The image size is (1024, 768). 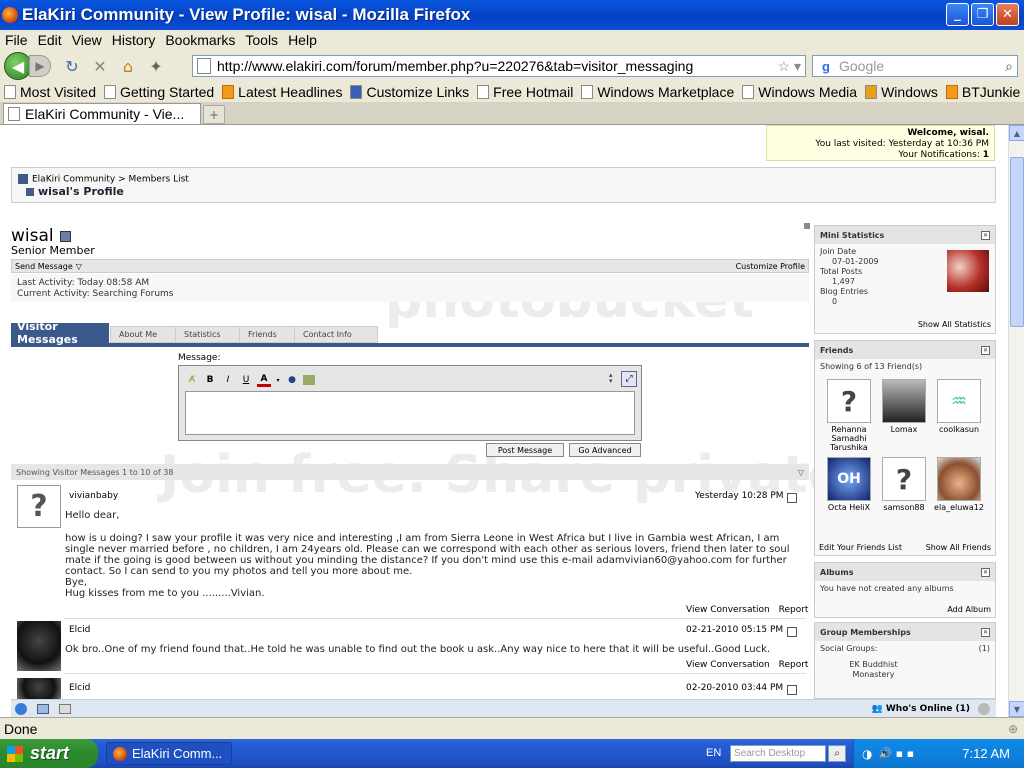 I want to click on friend-item: ? Rehanna Samadhi Tarushika, so click(x=849, y=415).